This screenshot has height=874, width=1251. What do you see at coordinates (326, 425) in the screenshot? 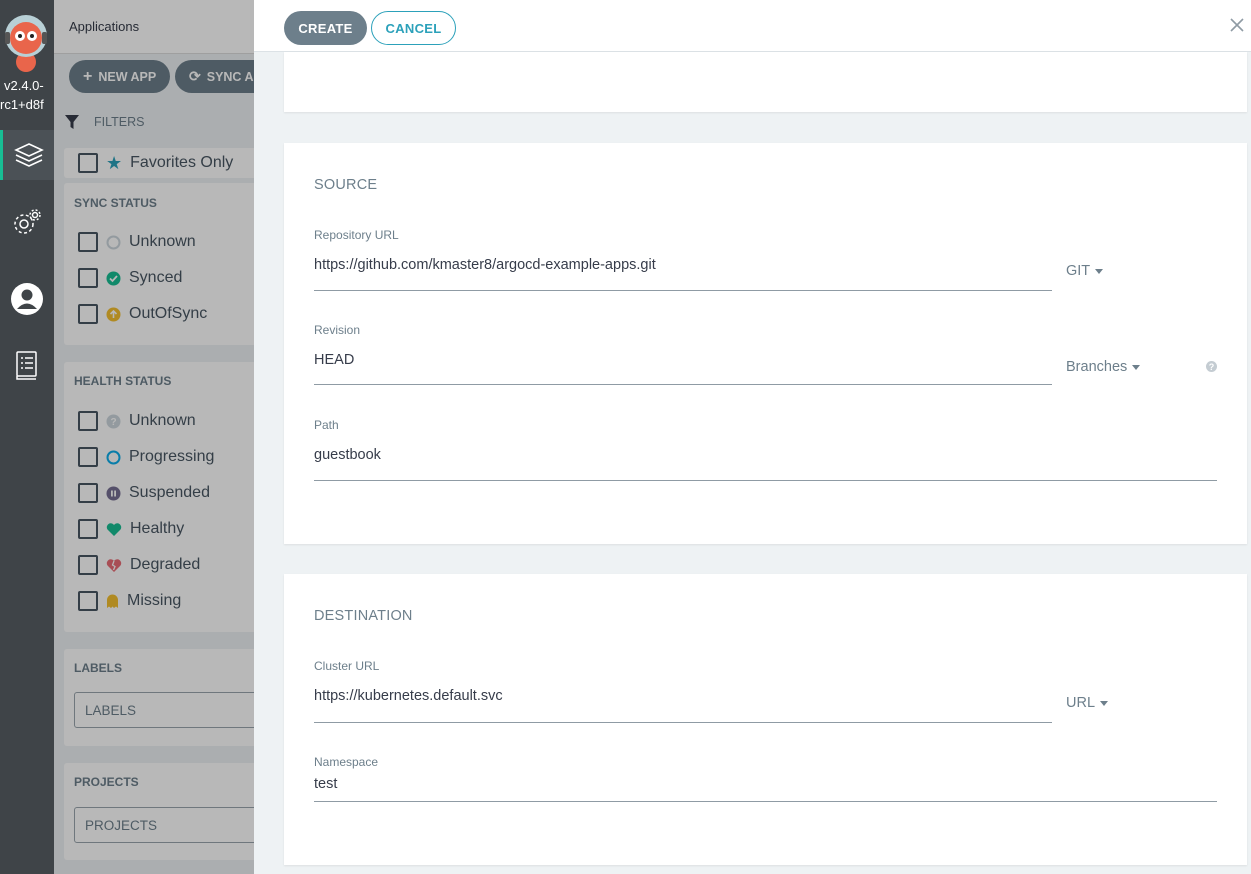
I see `path-label: Path` at bounding box center [326, 425].